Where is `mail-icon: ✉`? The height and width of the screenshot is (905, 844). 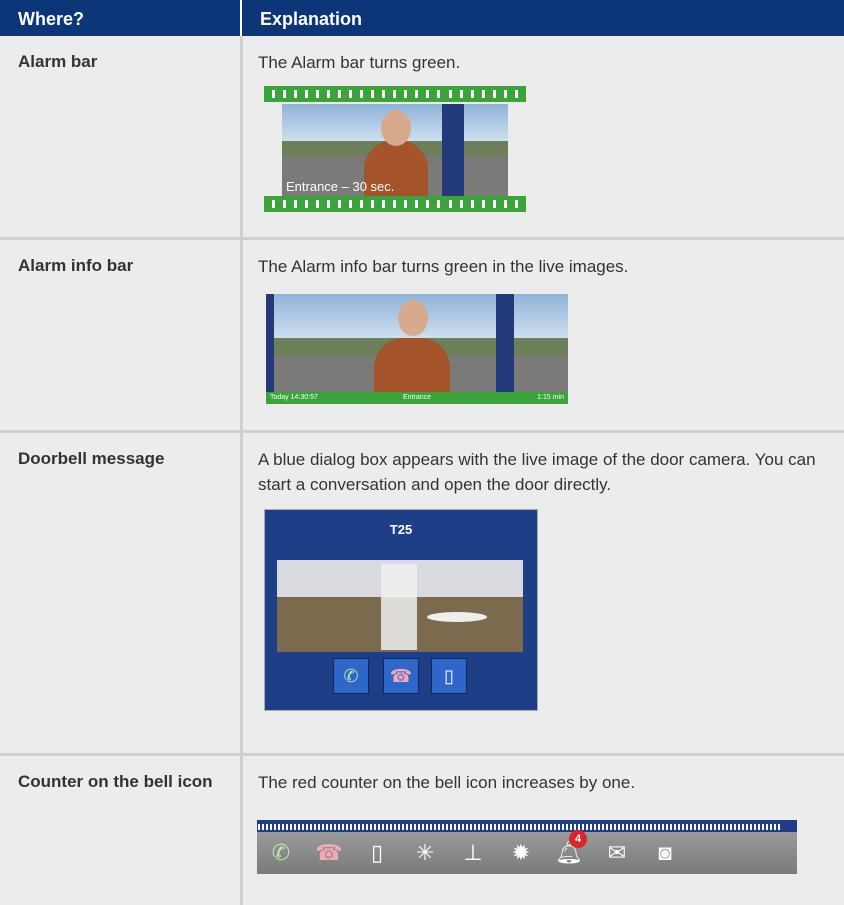
mail-icon: ✉ is located at coordinates (617, 853).